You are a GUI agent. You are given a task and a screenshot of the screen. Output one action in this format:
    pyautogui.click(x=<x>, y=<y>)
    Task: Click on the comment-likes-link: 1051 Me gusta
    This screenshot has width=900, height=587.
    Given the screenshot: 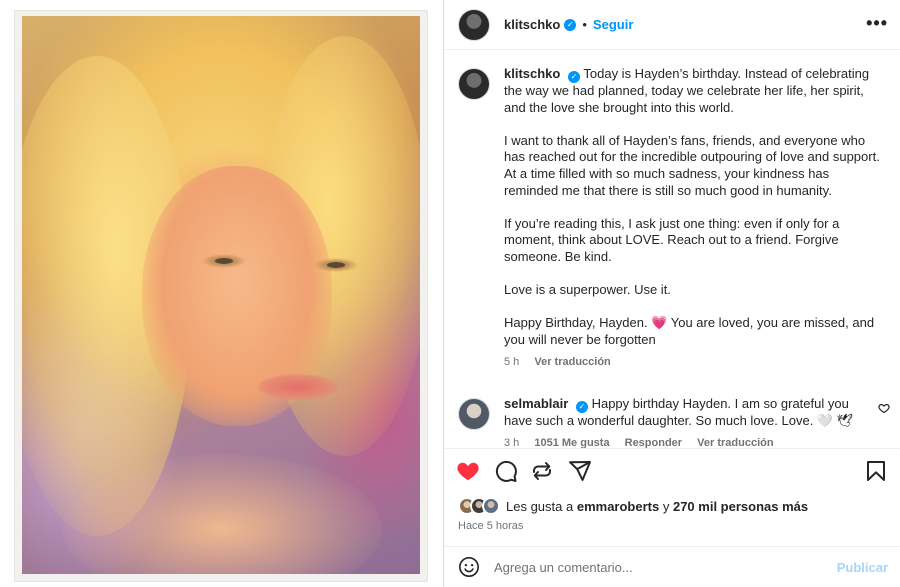 What is the action you would take?
    pyautogui.click(x=571, y=442)
    